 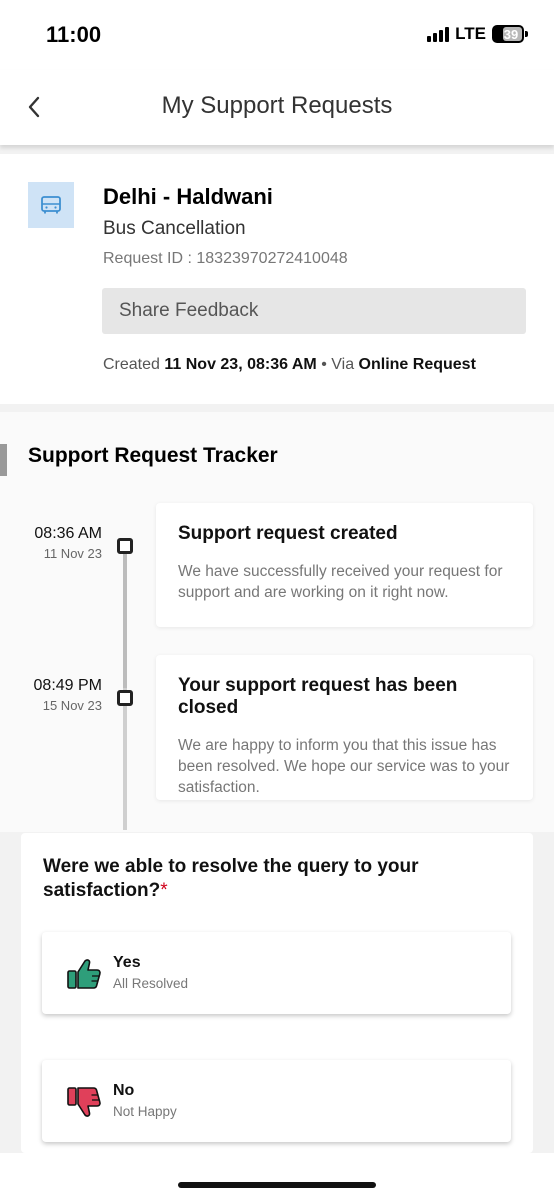 What do you see at coordinates (277, 1176) in the screenshot?
I see `bottom-bar` at bounding box center [277, 1176].